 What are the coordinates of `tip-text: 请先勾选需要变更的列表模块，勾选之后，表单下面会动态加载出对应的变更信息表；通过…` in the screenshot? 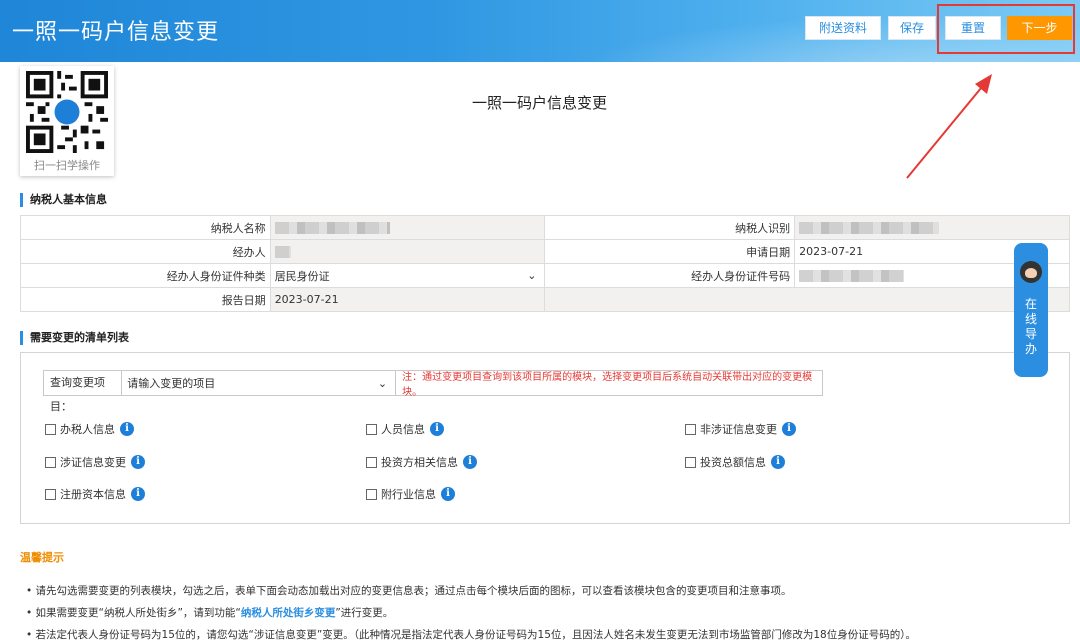 It's located at (413, 591).